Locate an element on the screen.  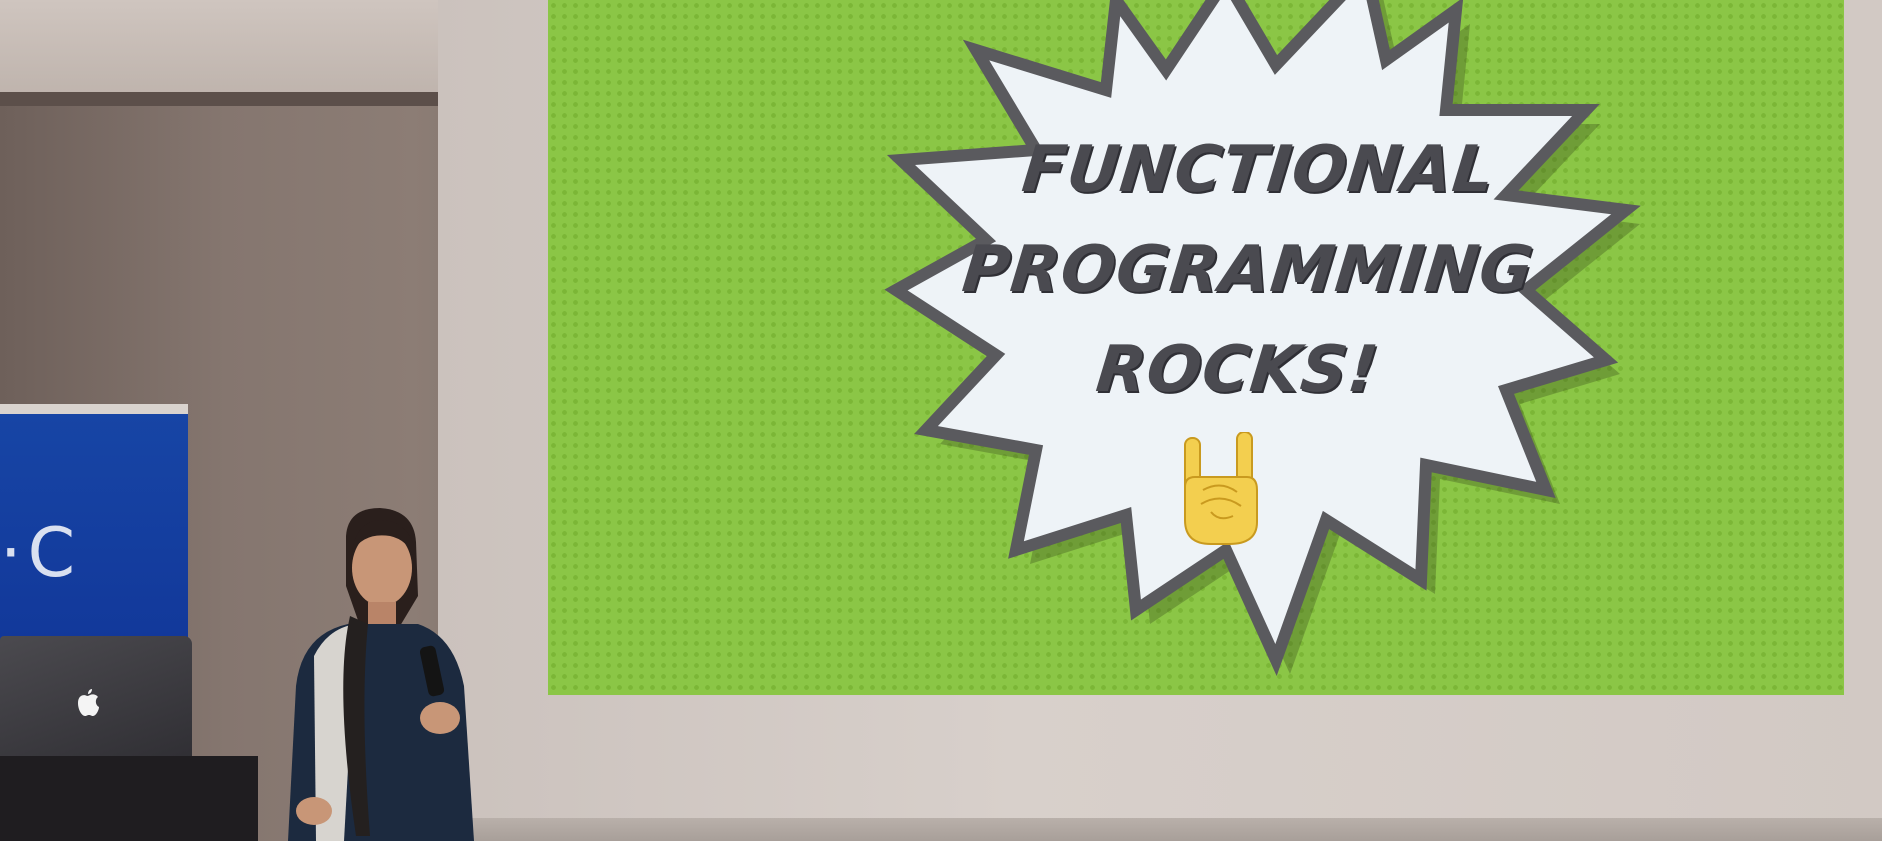
sign-of-the-horns-hand-icon is located at coordinates (1221, 489).